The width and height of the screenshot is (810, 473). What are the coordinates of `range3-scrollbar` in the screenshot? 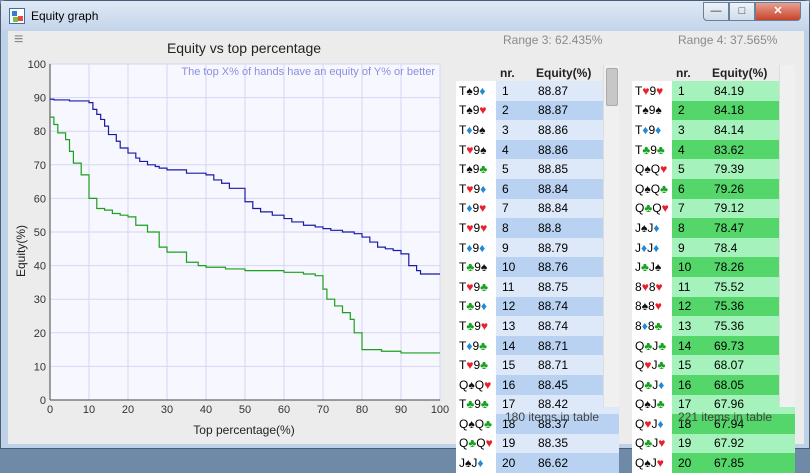 It's located at (611, 236).